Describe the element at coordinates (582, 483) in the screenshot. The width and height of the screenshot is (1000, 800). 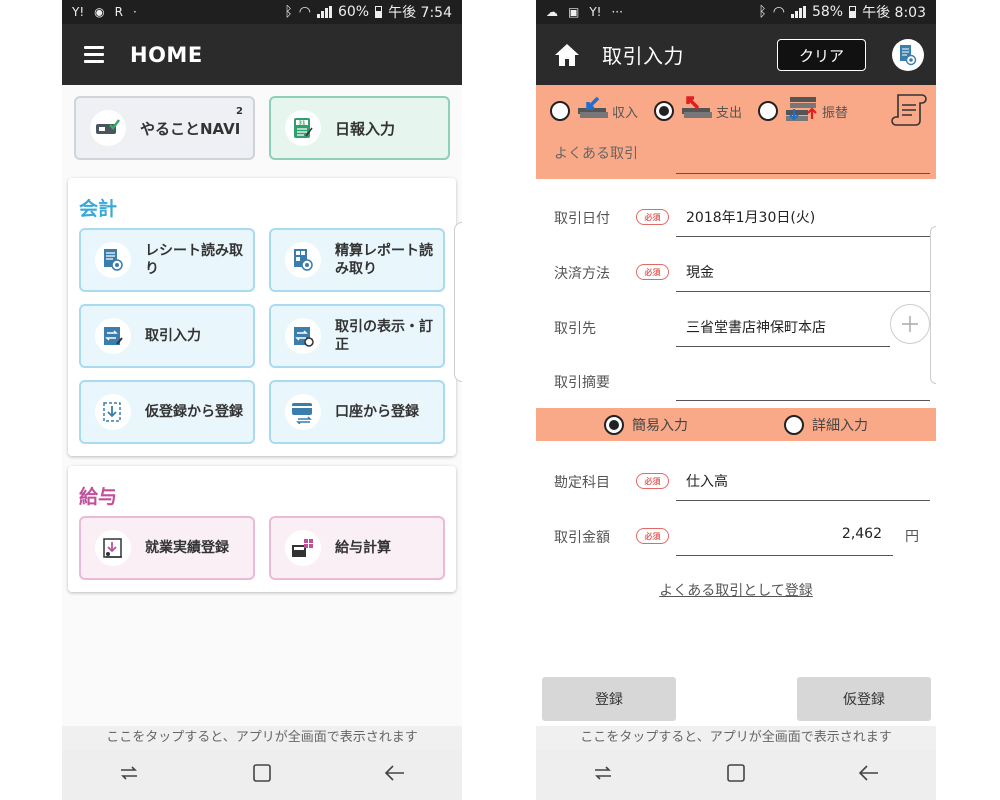
I see `account-label: 勘定科目` at that location.